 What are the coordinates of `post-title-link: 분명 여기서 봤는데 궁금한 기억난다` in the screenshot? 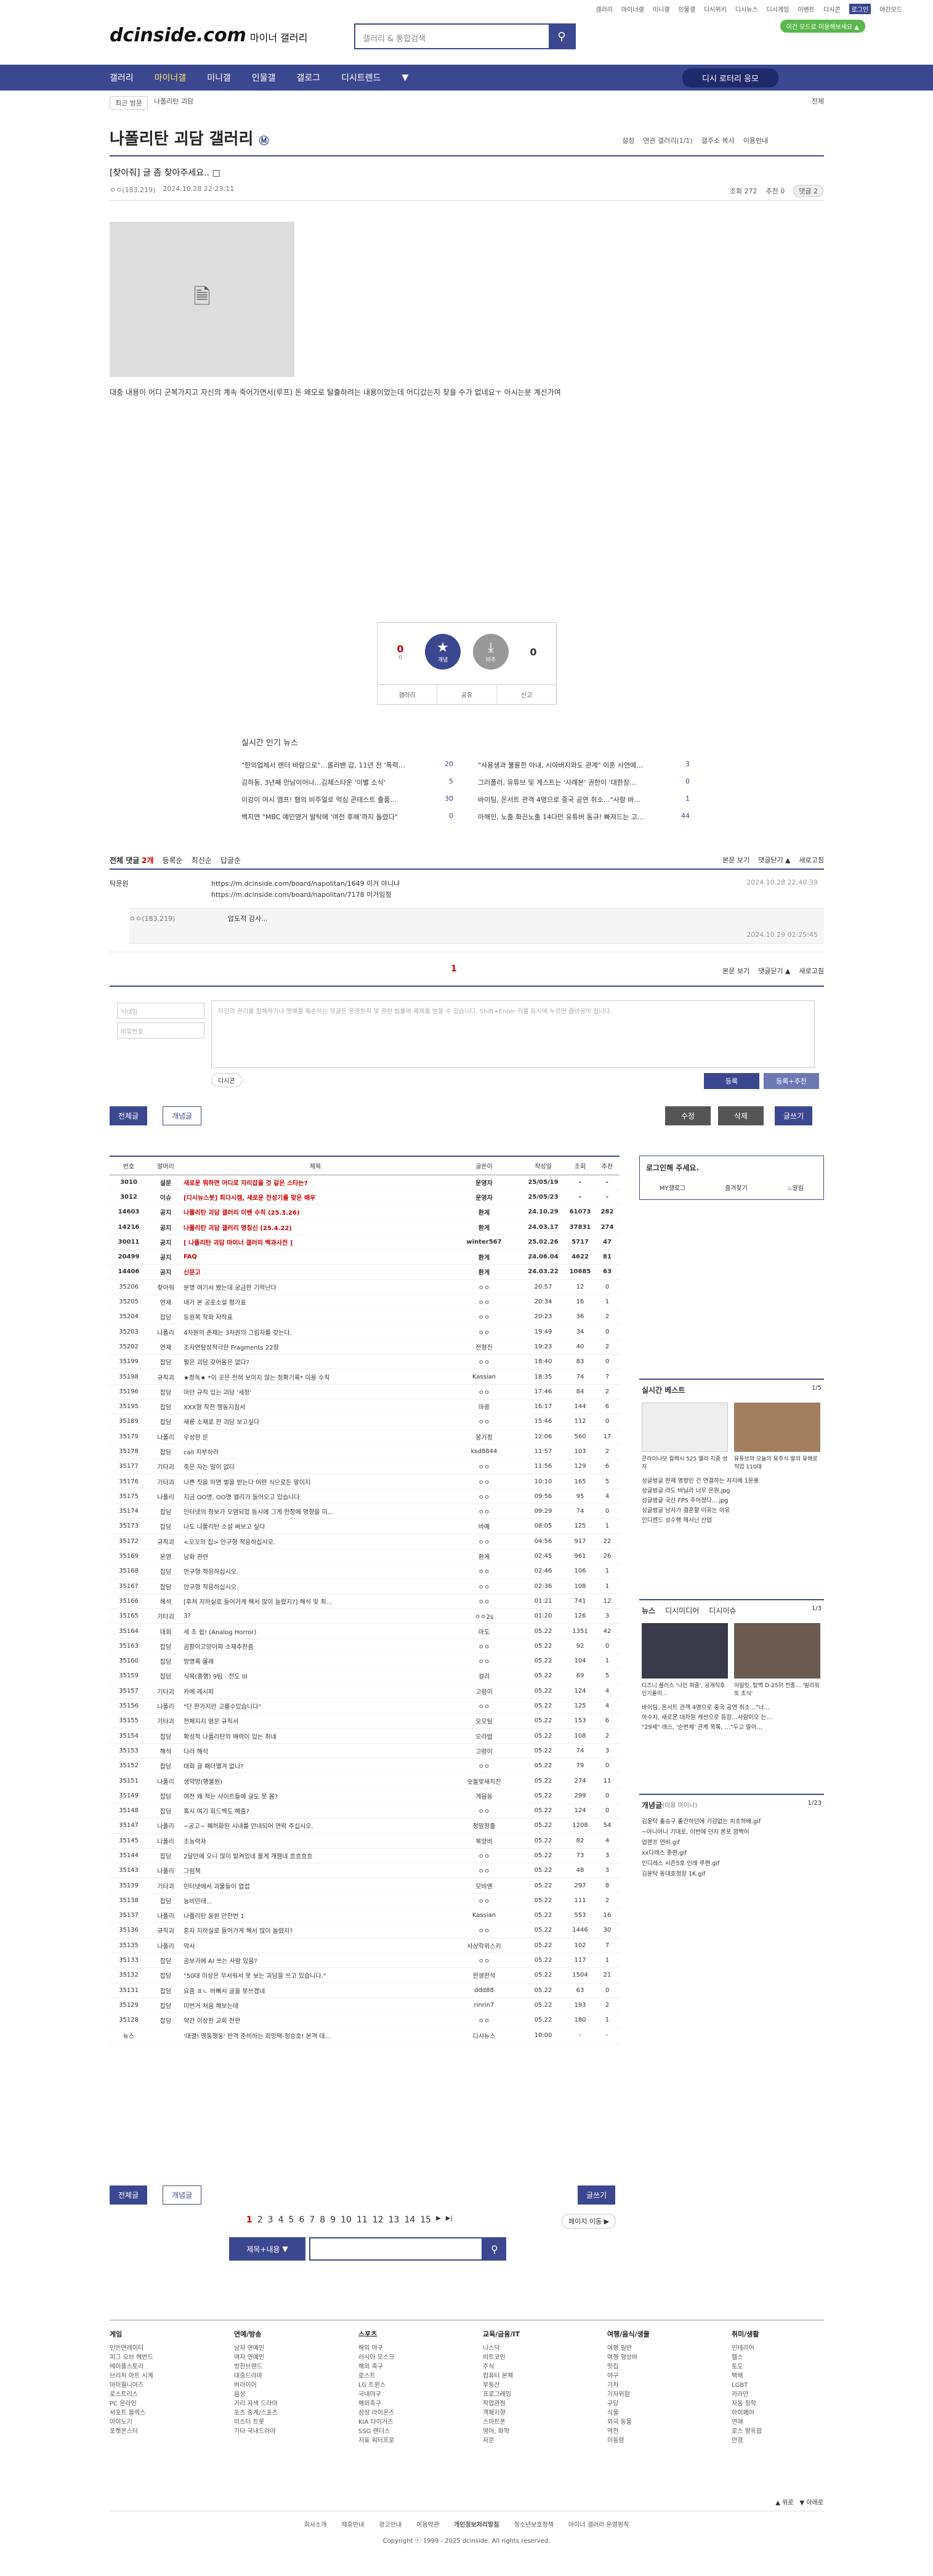 It's located at (315, 1287).